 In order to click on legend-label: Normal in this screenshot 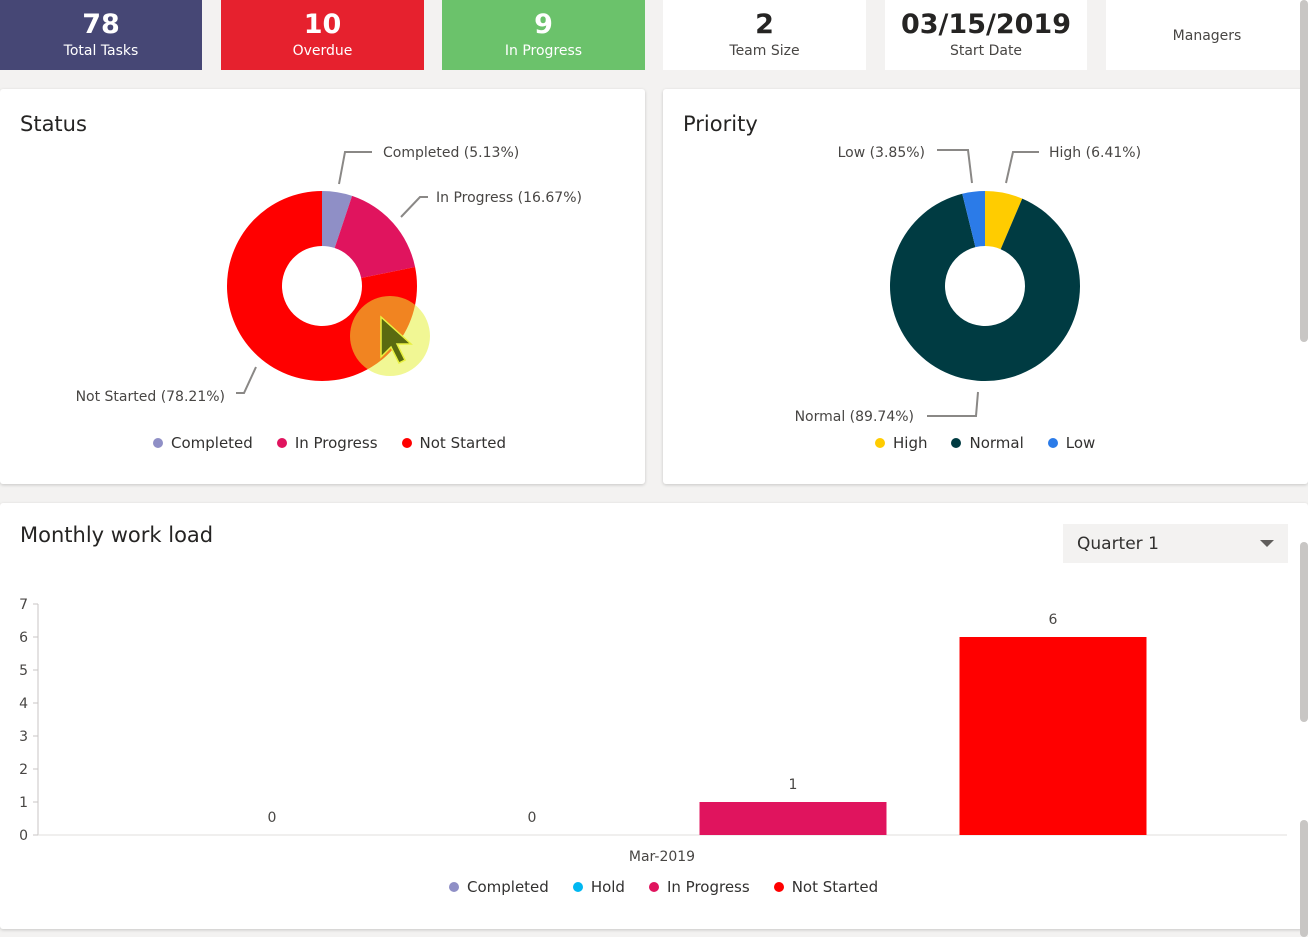, I will do `click(996, 443)`.